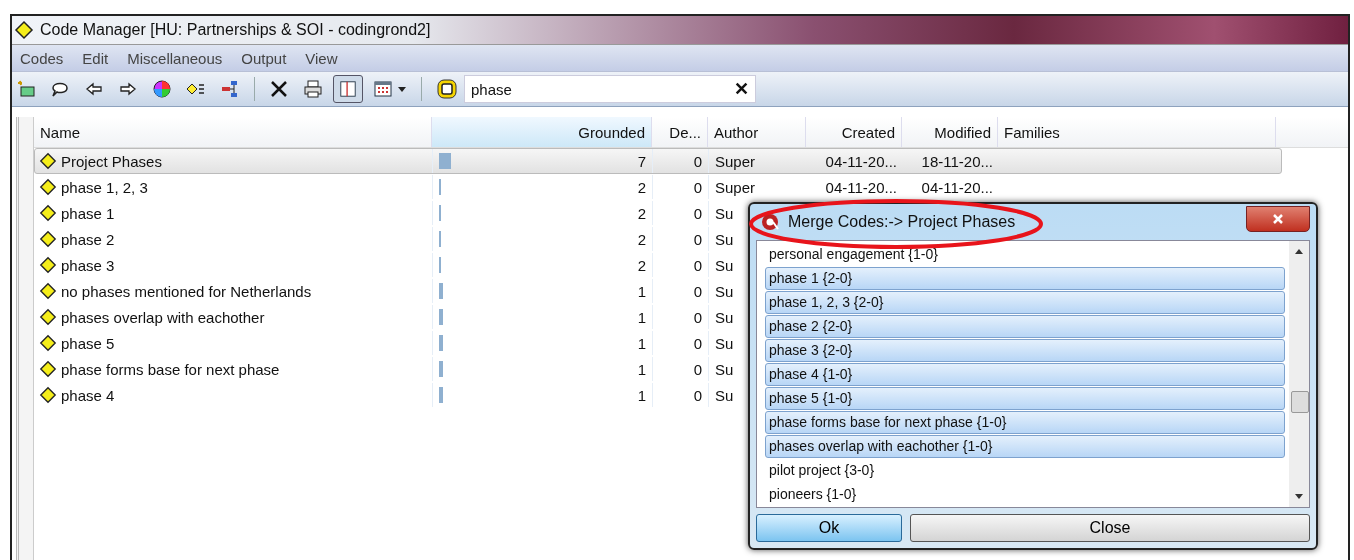 This screenshot has height=560, width=1354. Describe the element at coordinates (741, 89) in the screenshot. I see `clear-button: ✕` at that location.